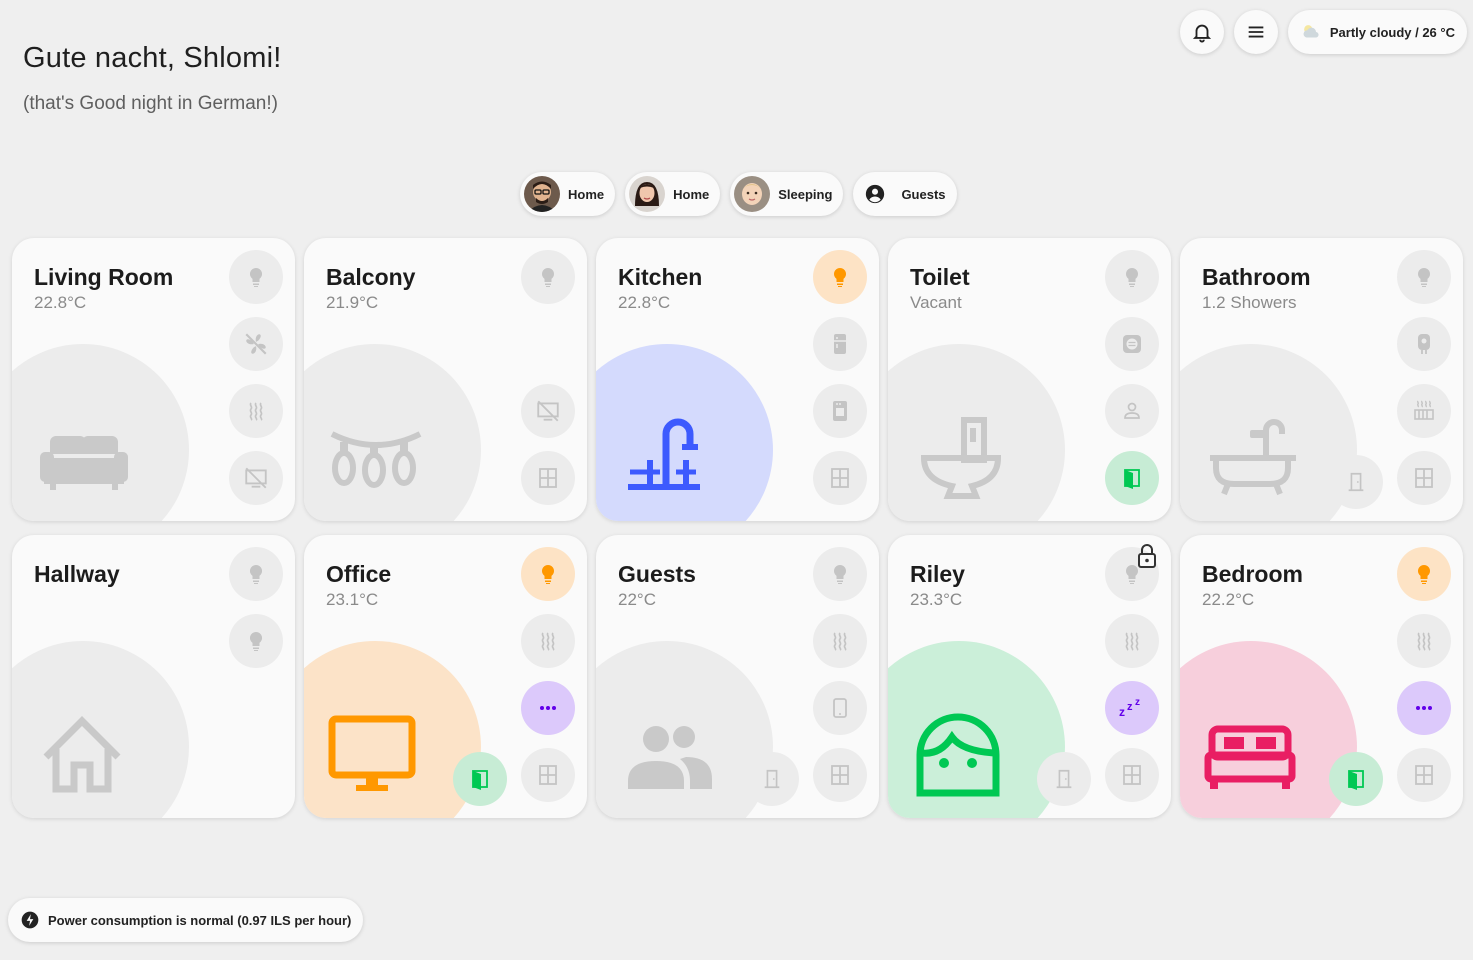 The image size is (1473, 960). Describe the element at coordinates (352, 302) in the screenshot. I see `room-temperature: 21.9°C` at that location.